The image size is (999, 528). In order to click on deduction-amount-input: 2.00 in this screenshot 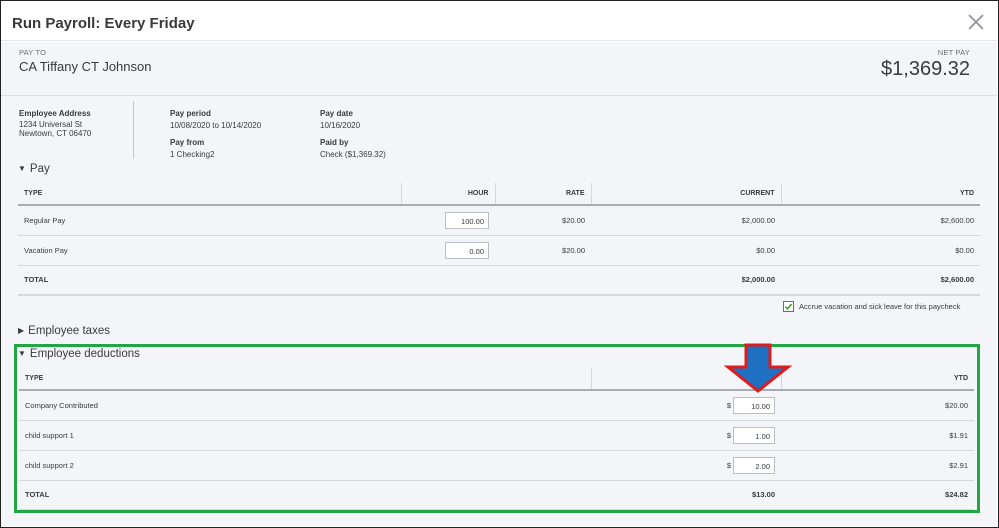, I will do `click(754, 465)`.